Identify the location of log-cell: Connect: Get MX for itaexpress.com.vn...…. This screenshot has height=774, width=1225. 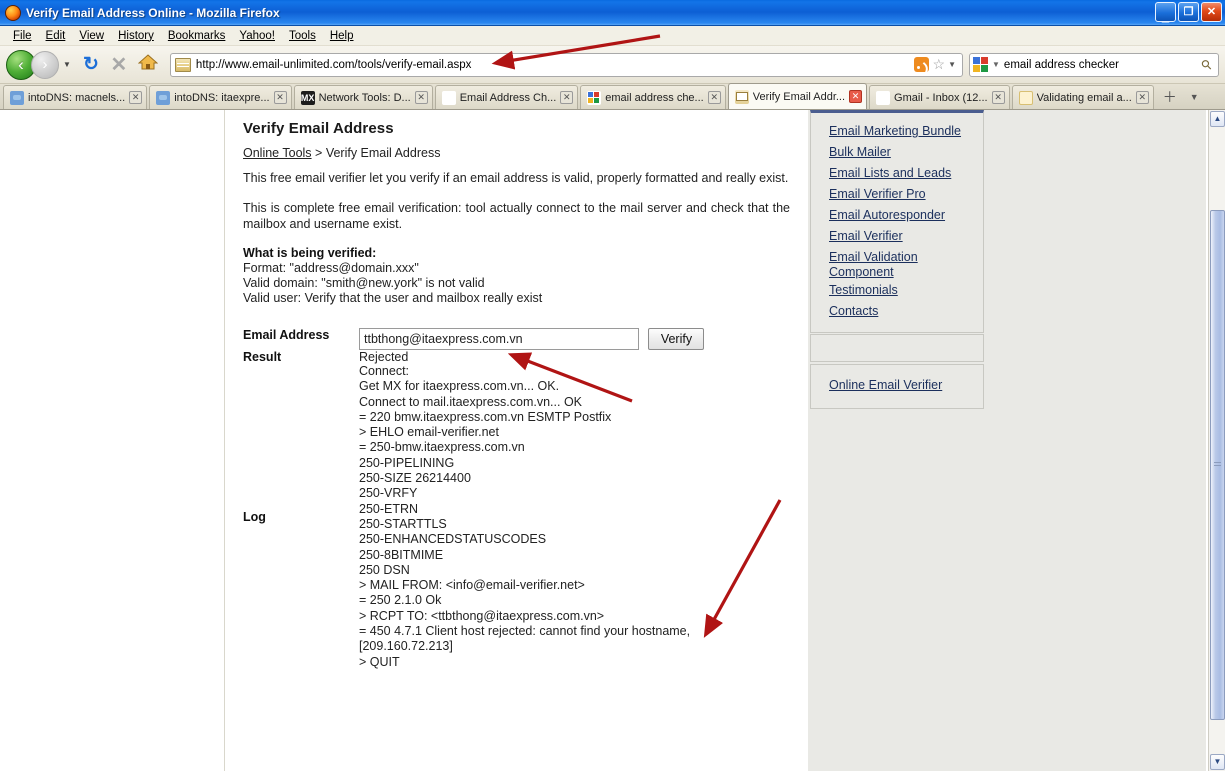
(574, 517).